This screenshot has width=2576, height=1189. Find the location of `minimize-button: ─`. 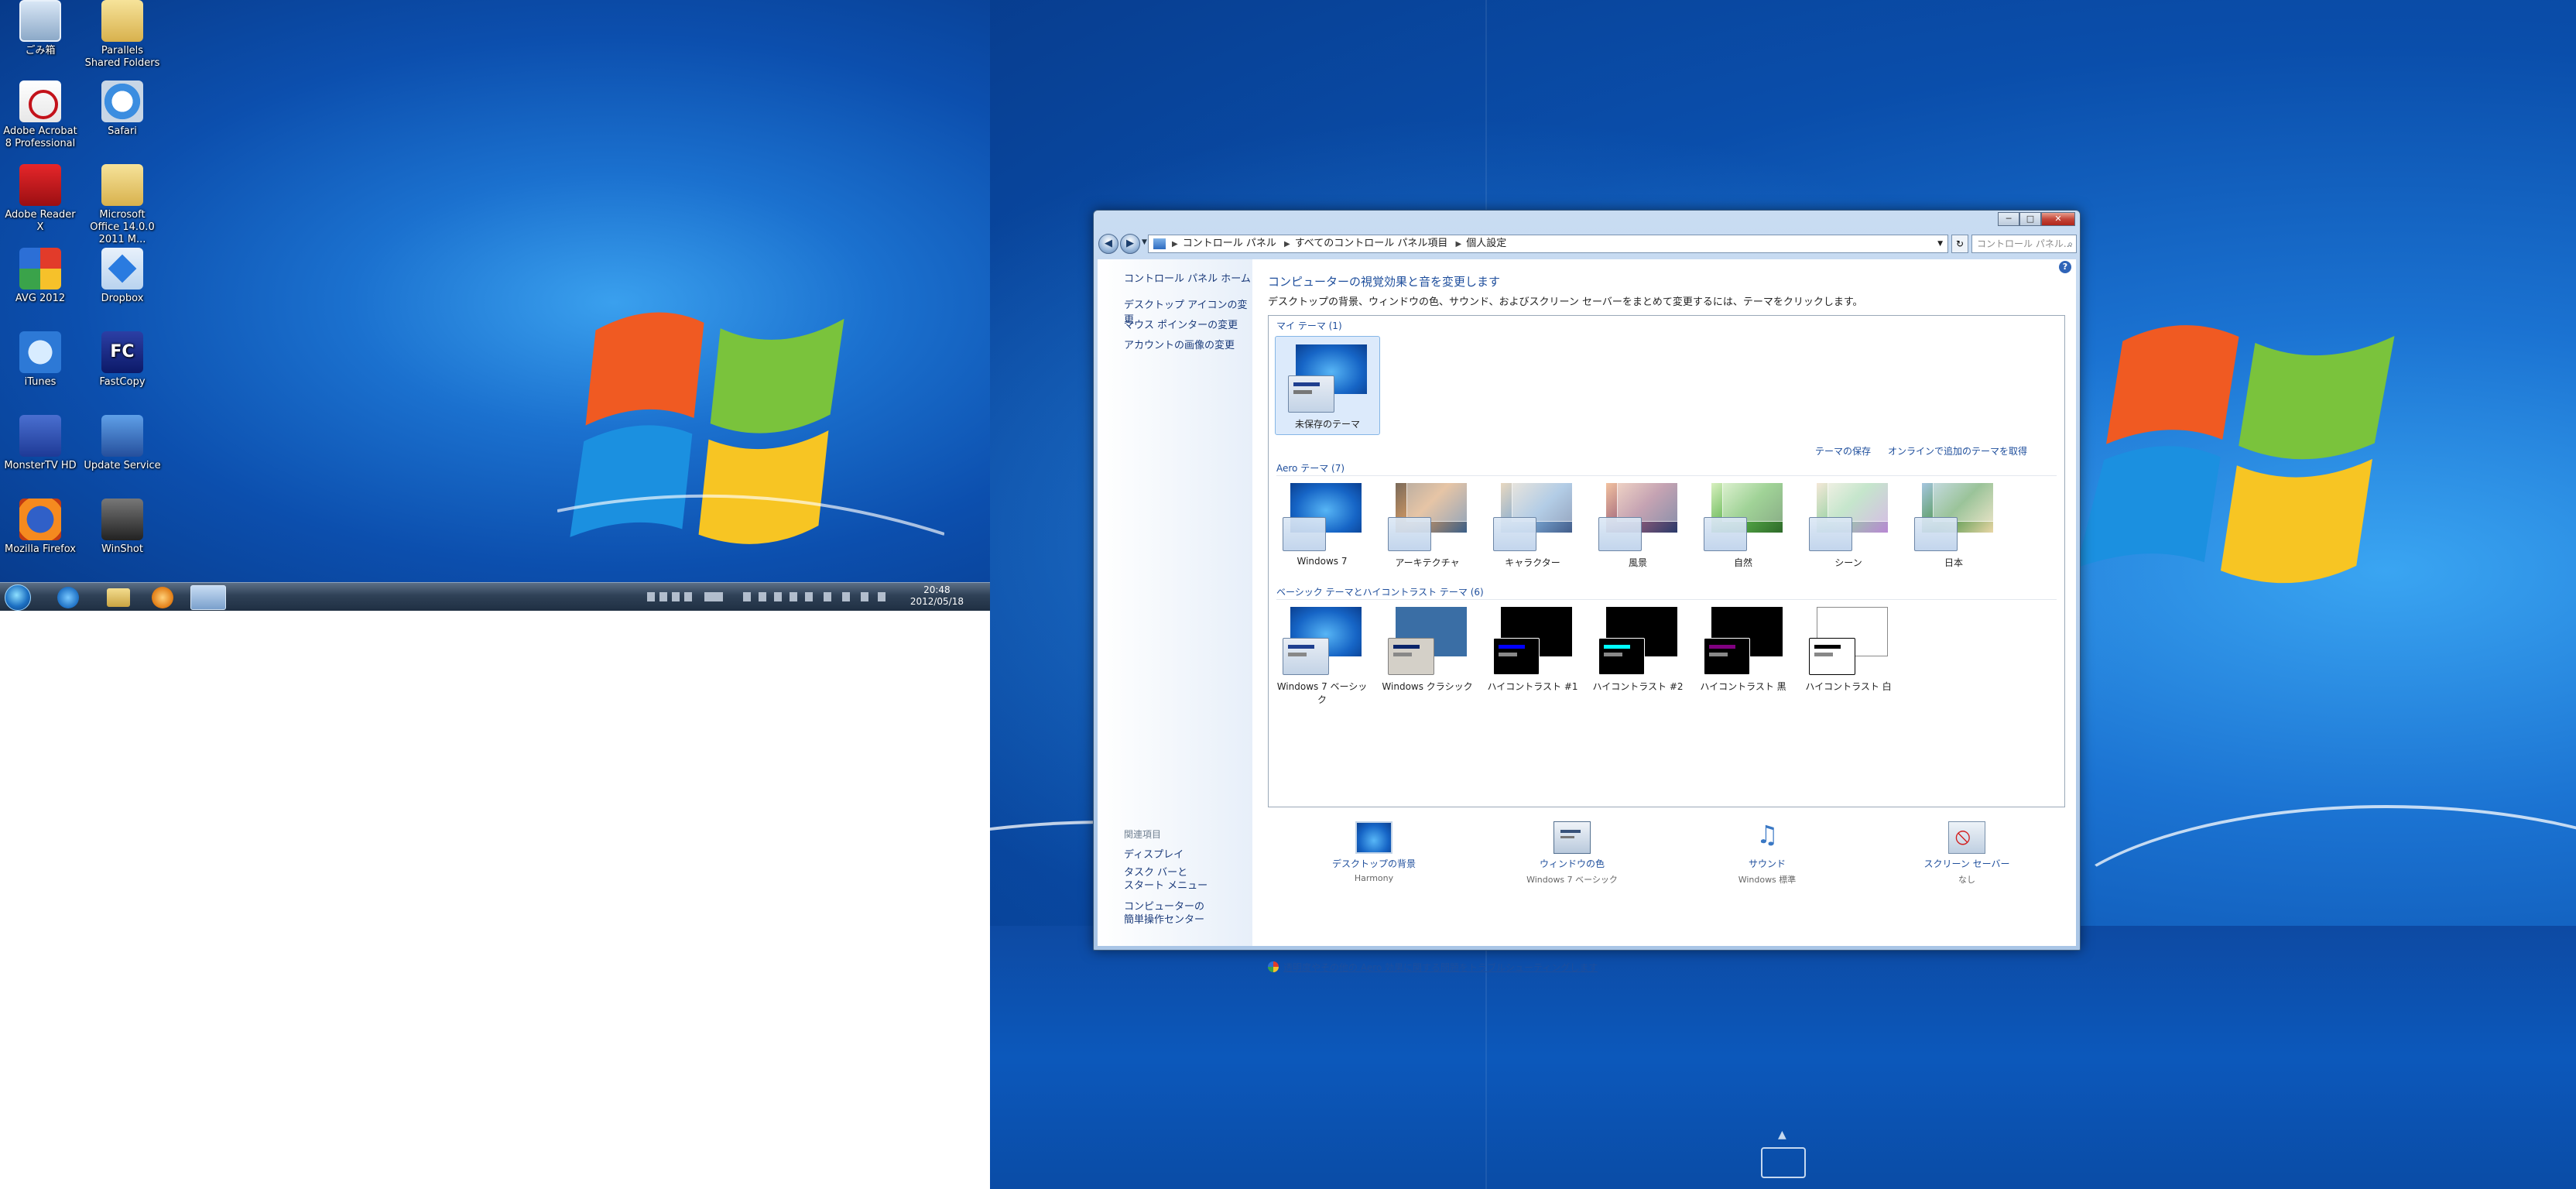

minimize-button: ─ is located at coordinates (2008, 219).